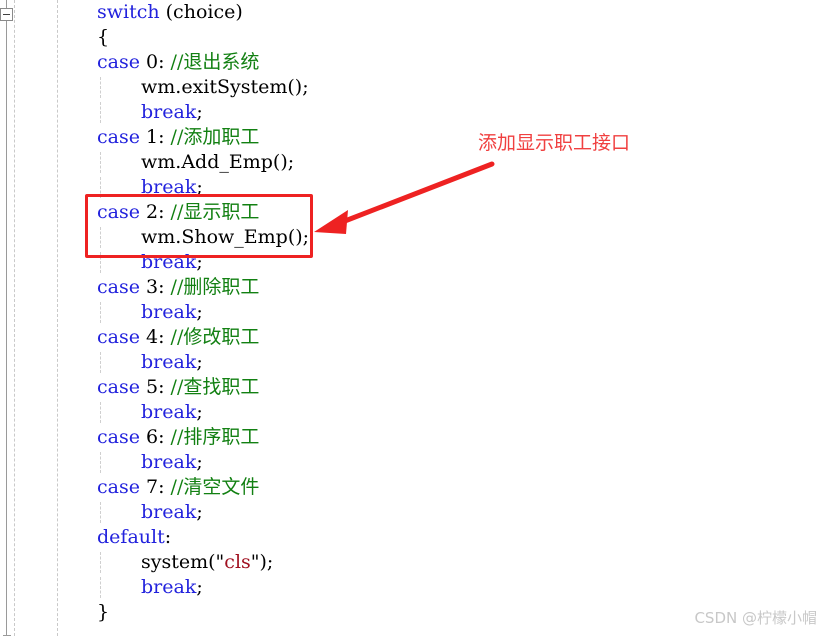 The image size is (829, 636). Describe the element at coordinates (215, 287) in the screenshot. I see `code-token-cmt: //删除职工` at that location.